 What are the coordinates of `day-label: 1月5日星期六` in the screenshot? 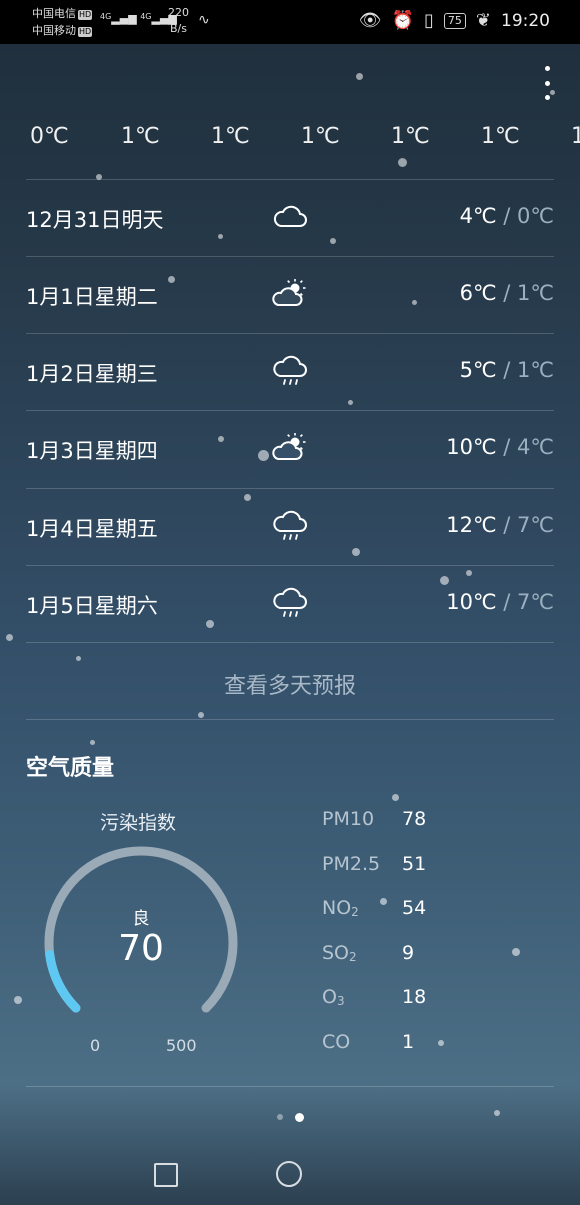 It's located at (92, 606).